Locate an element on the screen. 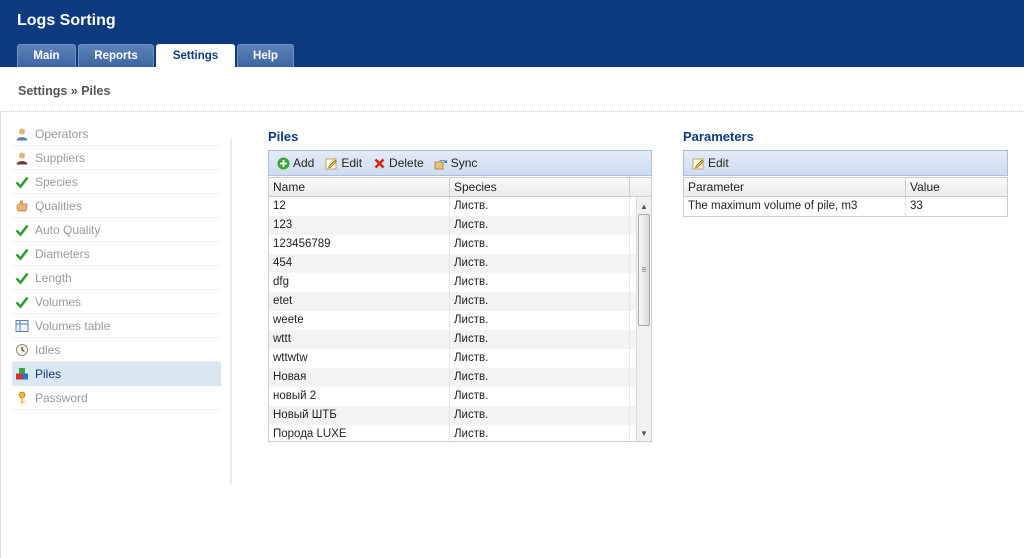 This screenshot has height=558, width=1024. sync-icon is located at coordinates (441, 163).